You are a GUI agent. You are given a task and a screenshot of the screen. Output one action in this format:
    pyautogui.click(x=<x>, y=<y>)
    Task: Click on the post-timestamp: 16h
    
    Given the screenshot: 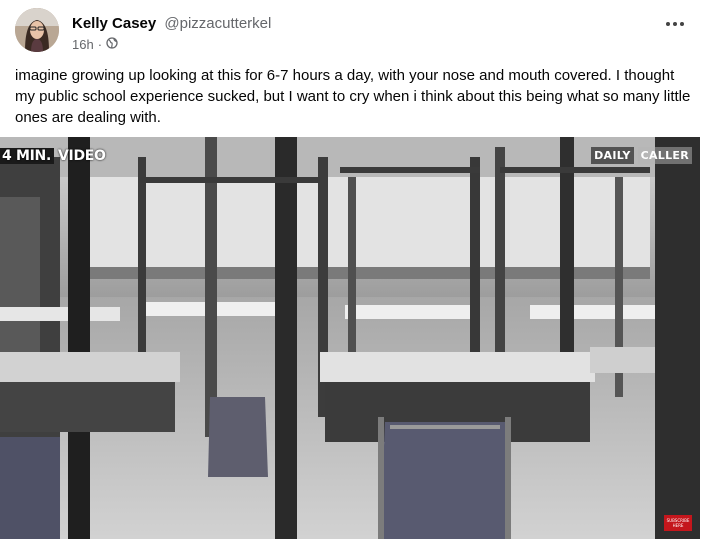 What is the action you would take?
    pyautogui.click(x=83, y=44)
    